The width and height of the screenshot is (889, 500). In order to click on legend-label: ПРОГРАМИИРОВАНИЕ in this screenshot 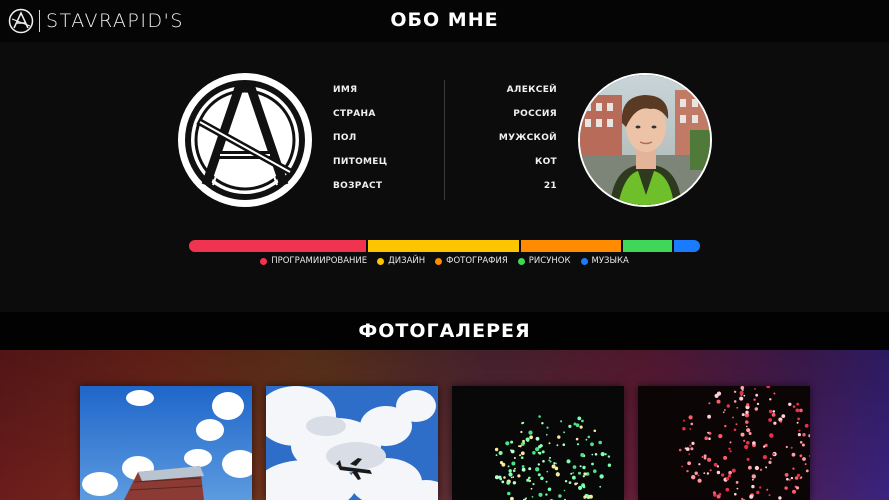, I will do `click(319, 261)`.